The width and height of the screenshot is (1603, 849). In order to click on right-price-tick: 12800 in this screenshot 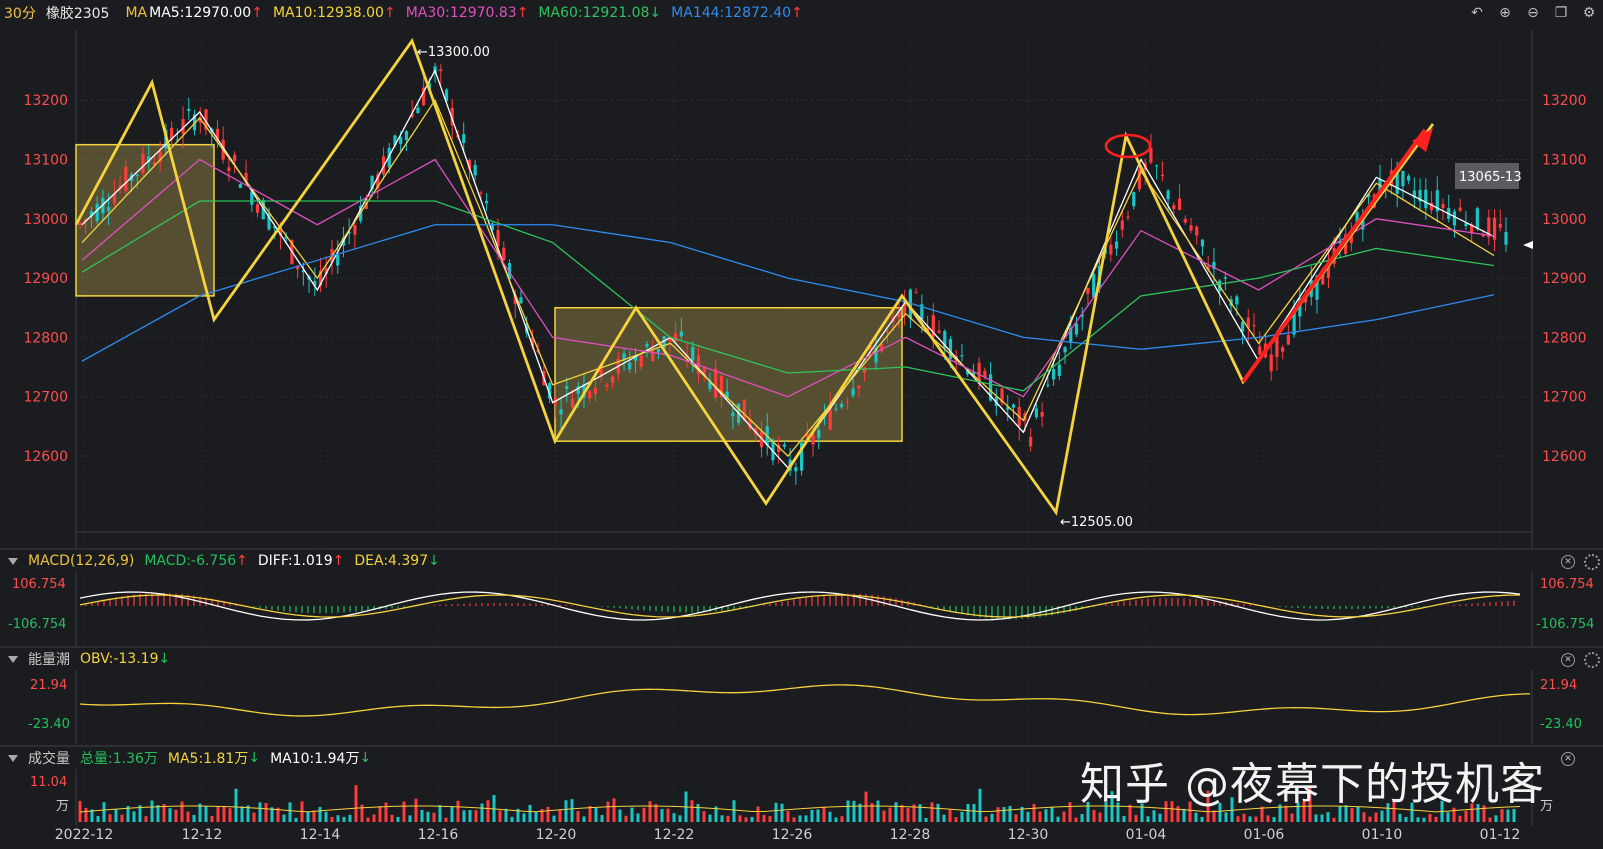, I will do `click(1564, 338)`.